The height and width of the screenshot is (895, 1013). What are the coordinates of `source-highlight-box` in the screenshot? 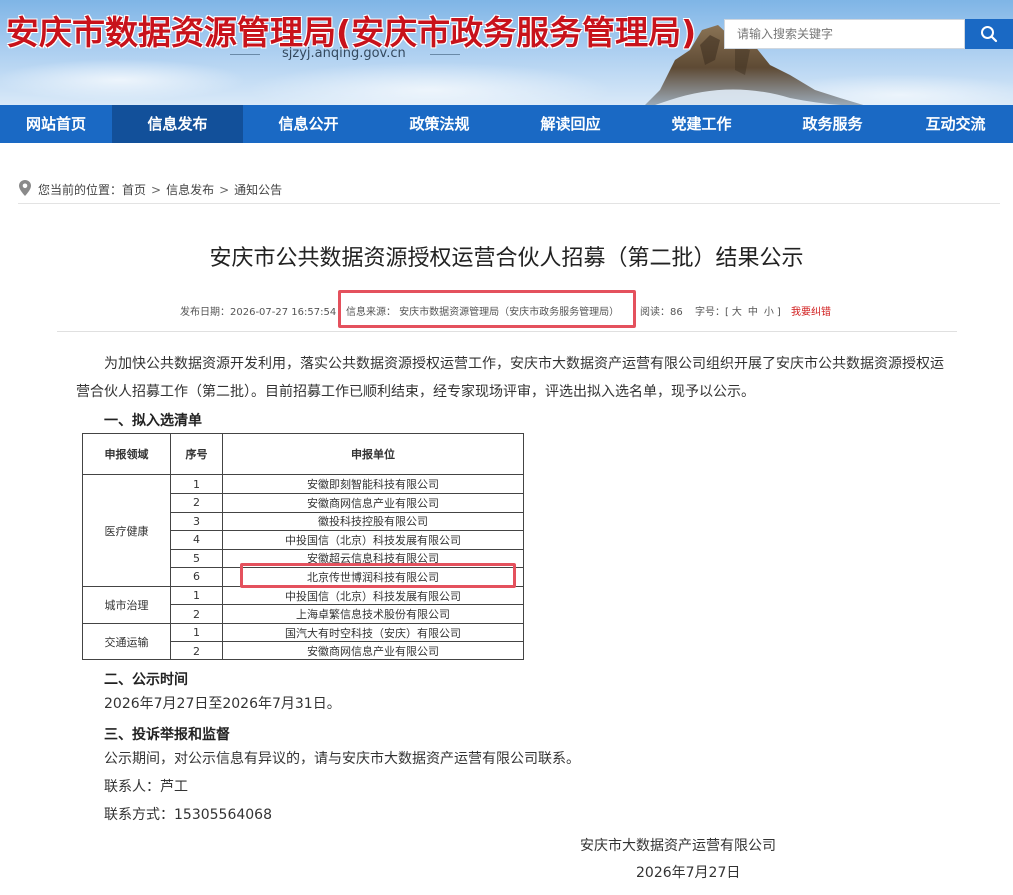 It's located at (487, 309).